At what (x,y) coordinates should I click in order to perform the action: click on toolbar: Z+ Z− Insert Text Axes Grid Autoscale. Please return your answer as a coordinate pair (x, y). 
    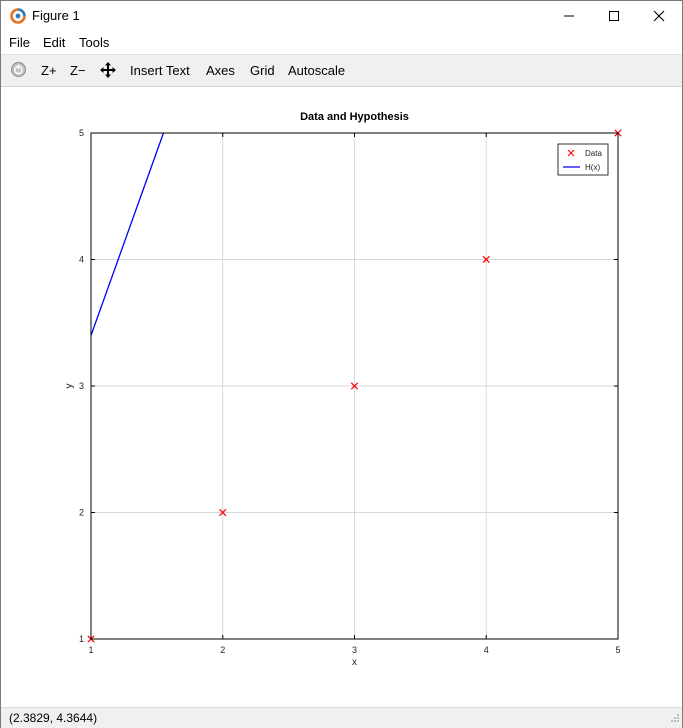
    Looking at the image, I should click on (341, 70).